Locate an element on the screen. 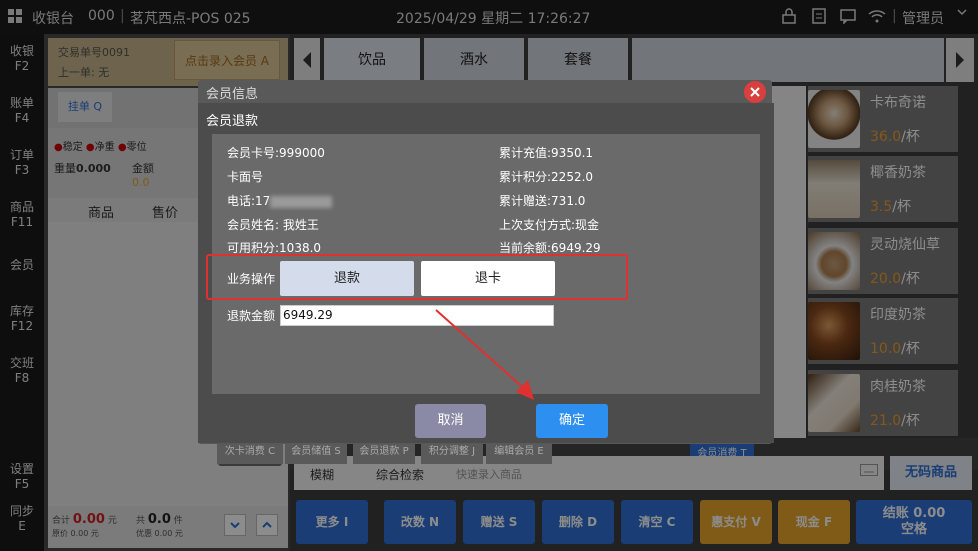 The image size is (978, 551). dialog-title: 会员退款 is located at coordinates (232, 121).